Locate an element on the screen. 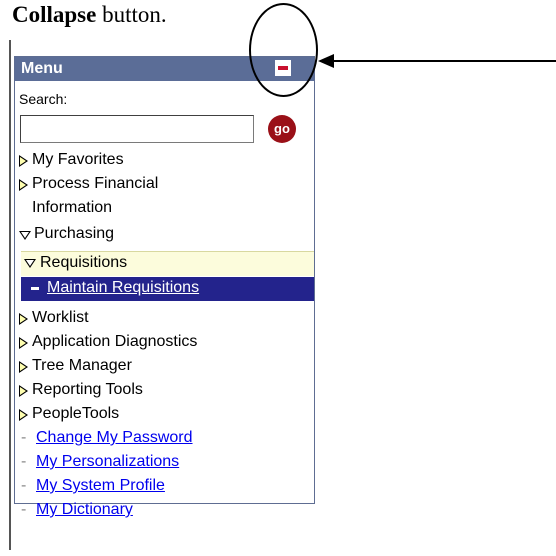 The height and width of the screenshot is (556, 556). menu-item-label: Requisitions is located at coordinates (84, 262).